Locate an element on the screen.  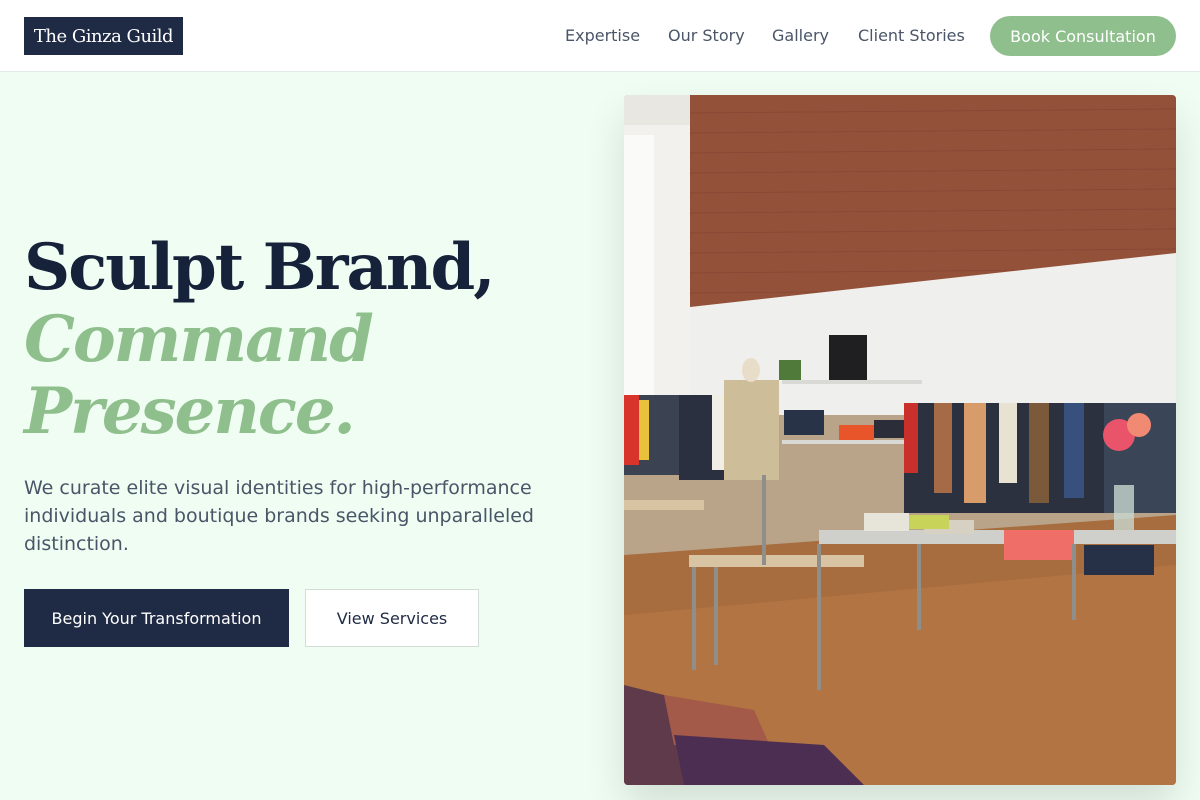
book-consultation-button: Book Consultation is located at coordinates (1083, 36).